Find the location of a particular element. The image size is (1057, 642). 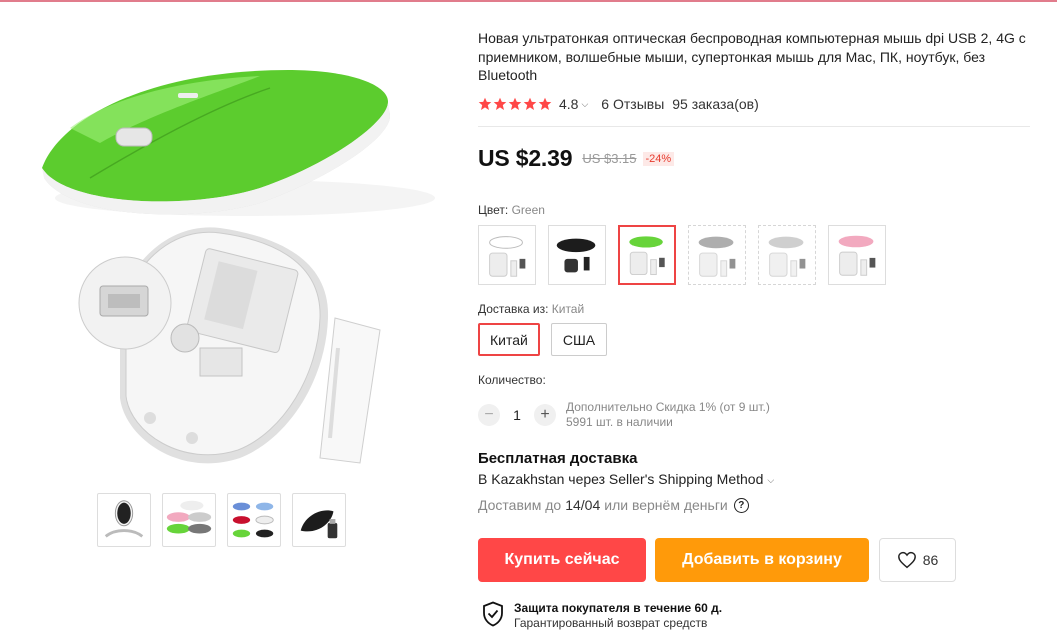

ship-from-label-text: Доставка из: is located at coordinates (513, 309).